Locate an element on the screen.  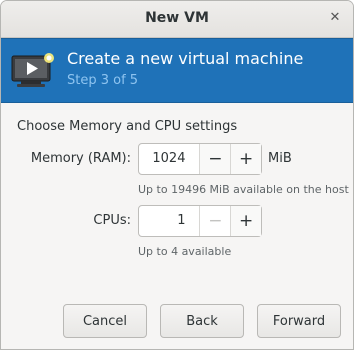
back-button: Back is located at coordinates (202, 321).